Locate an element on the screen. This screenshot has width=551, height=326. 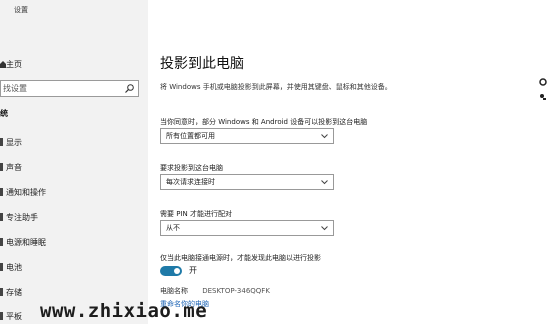
pin-value: 从不 is located at coordinates (173, 228).